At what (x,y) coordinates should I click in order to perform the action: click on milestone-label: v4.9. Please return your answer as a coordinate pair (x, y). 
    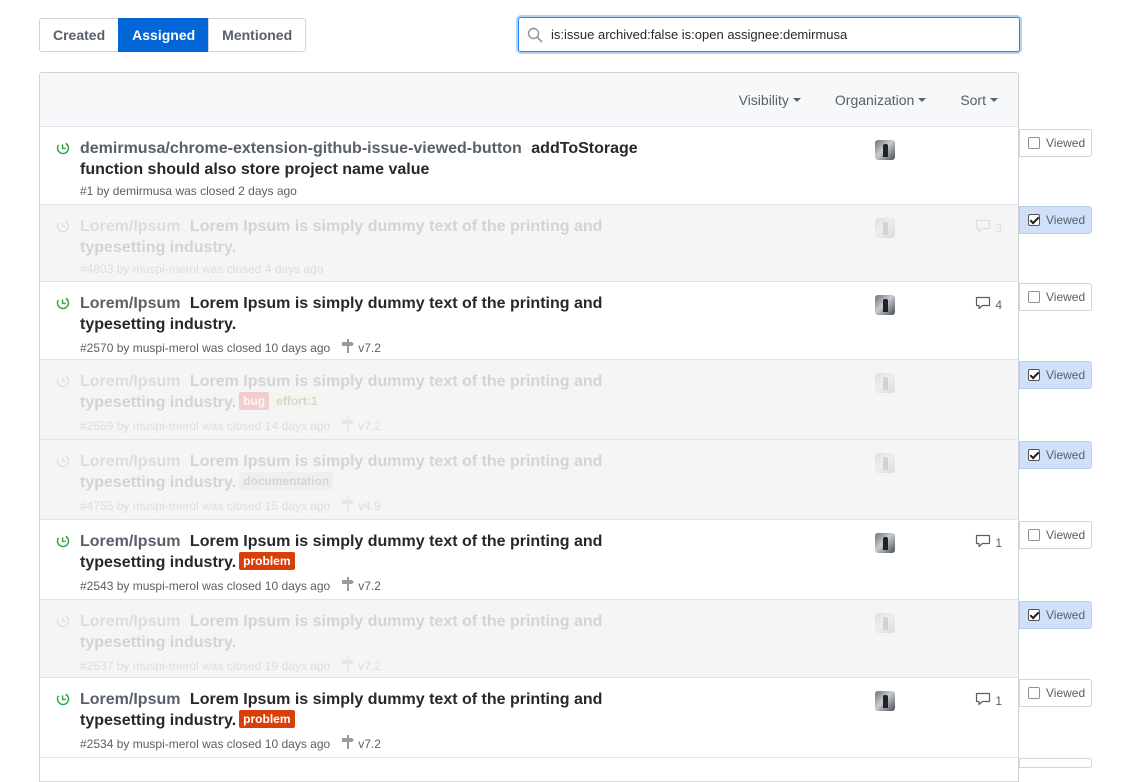
    Looking at the image, I should click on (369, 505).